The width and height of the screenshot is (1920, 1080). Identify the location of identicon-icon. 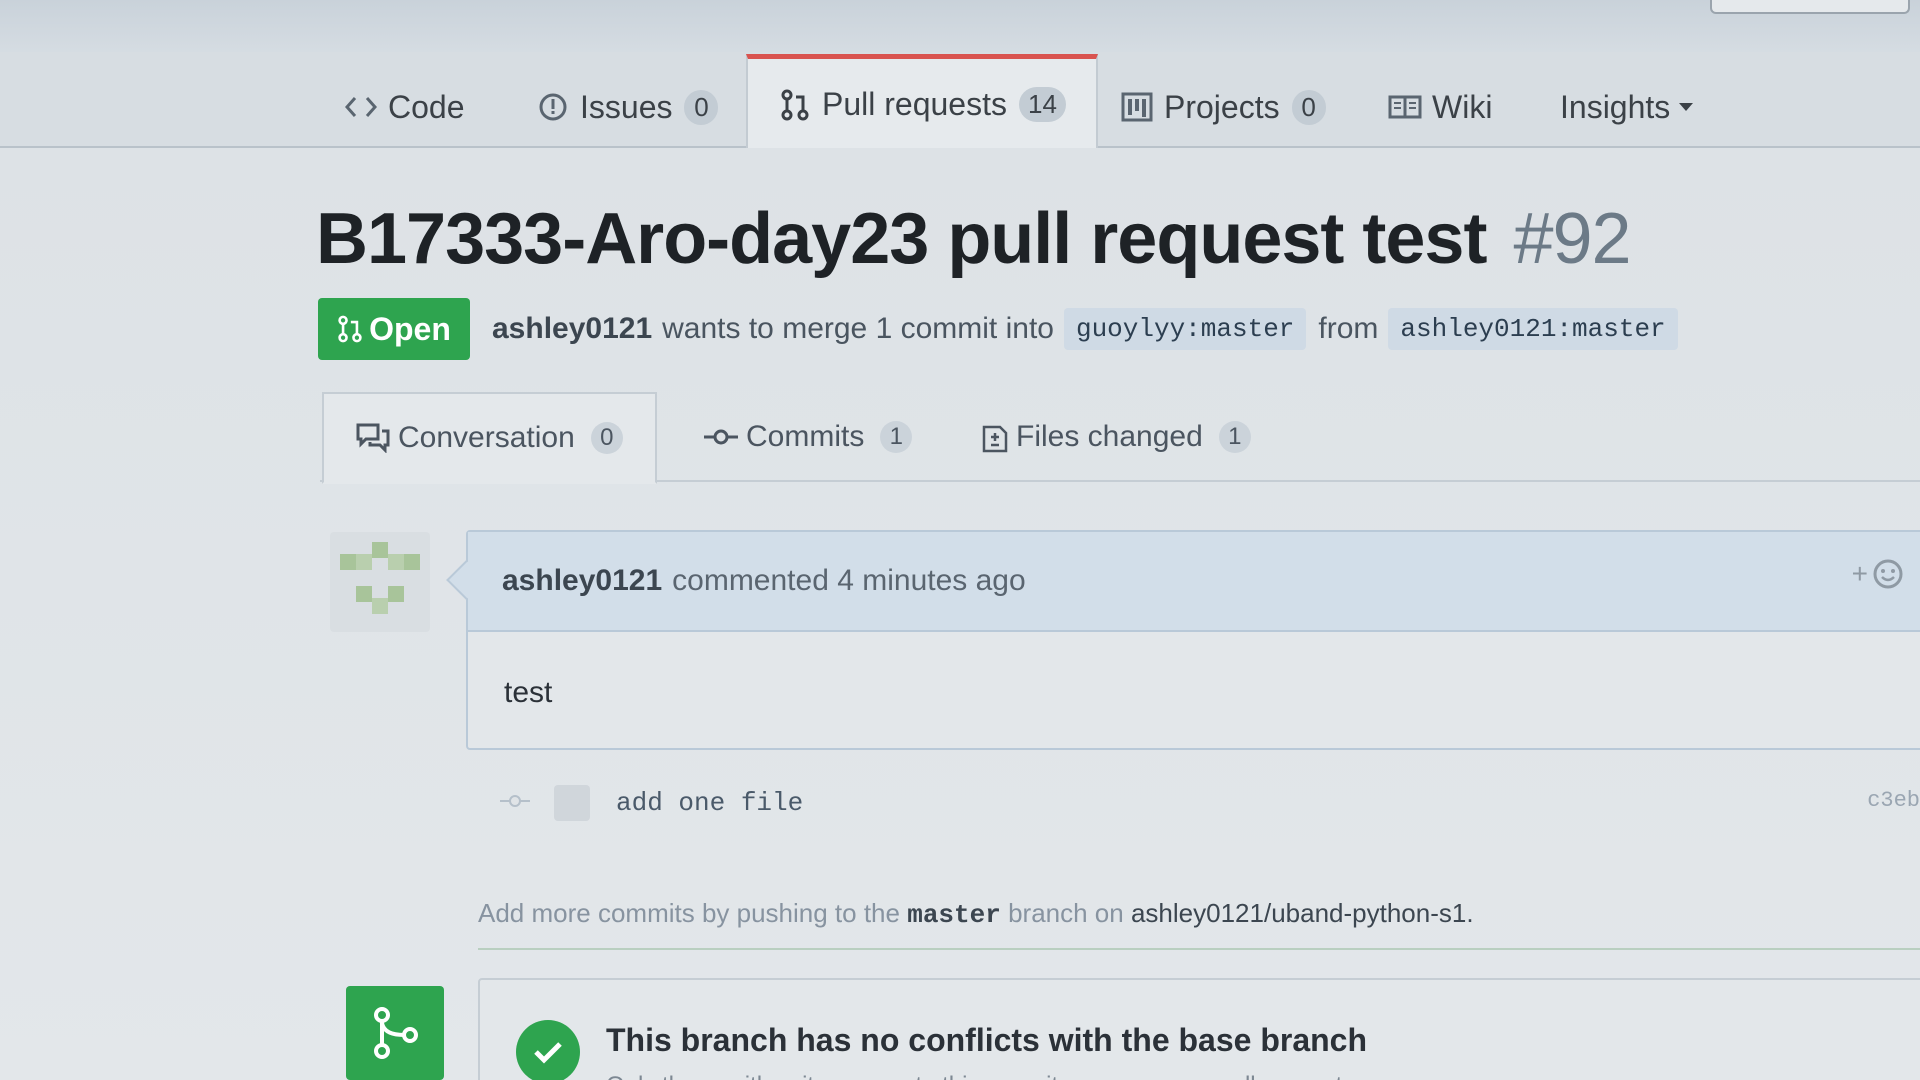
(380, 578).